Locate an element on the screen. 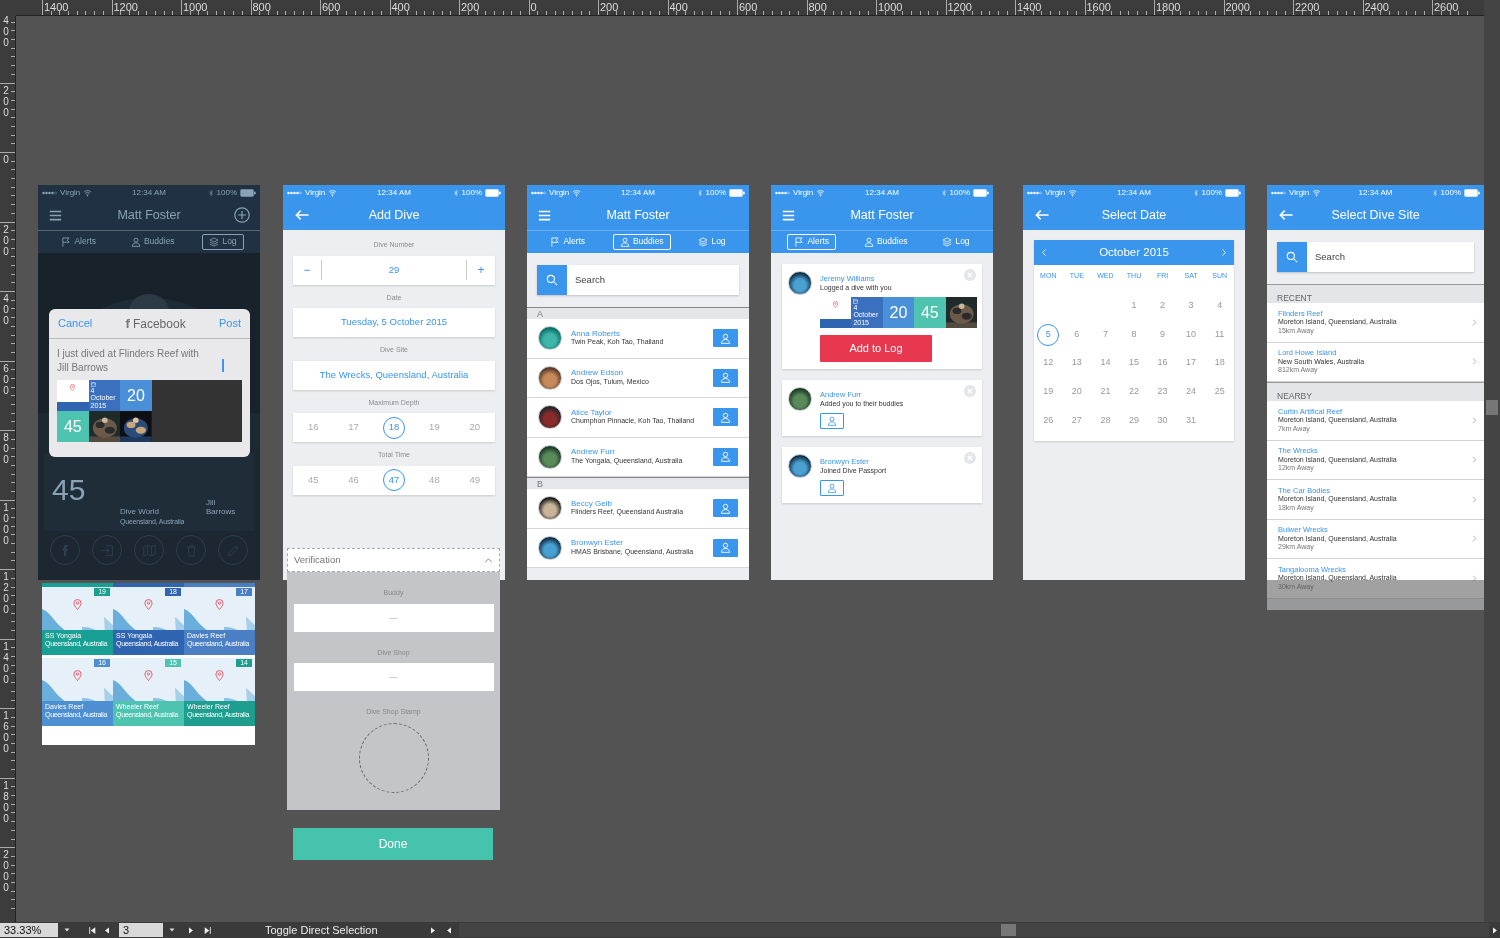  wifi-icon is located at coordinates (821, 192).